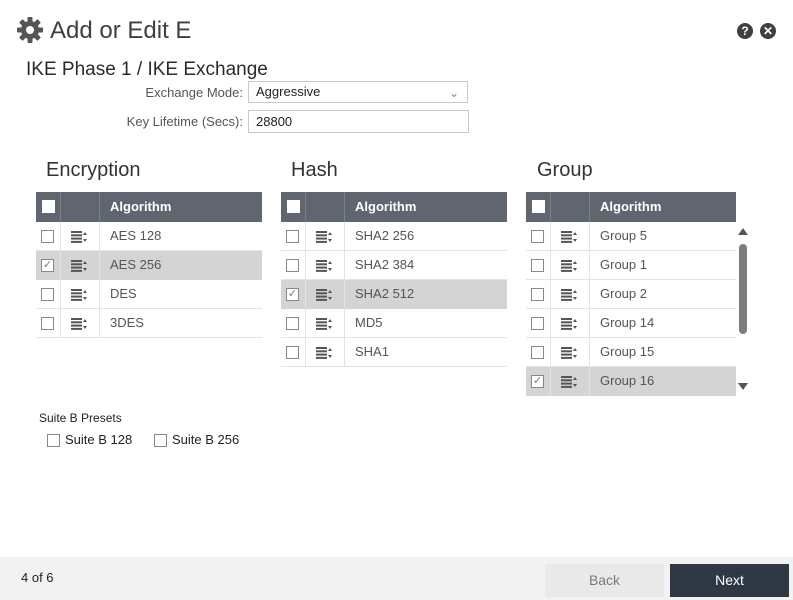 This screenshot has height=600, width=793. What do you see at coordinates (149, 236) in the screenshot?
I see `grid-row: AES 128` at bounding box center [149, 236].